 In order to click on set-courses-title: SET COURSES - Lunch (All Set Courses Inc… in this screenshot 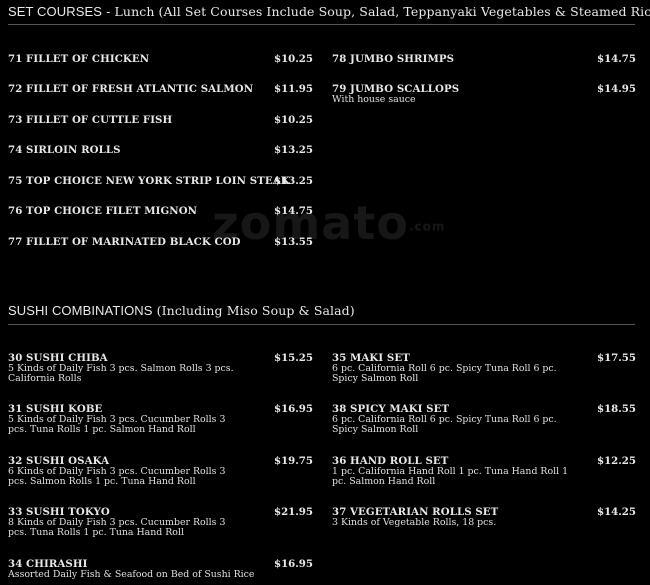, I will do `click(329, 11)`.